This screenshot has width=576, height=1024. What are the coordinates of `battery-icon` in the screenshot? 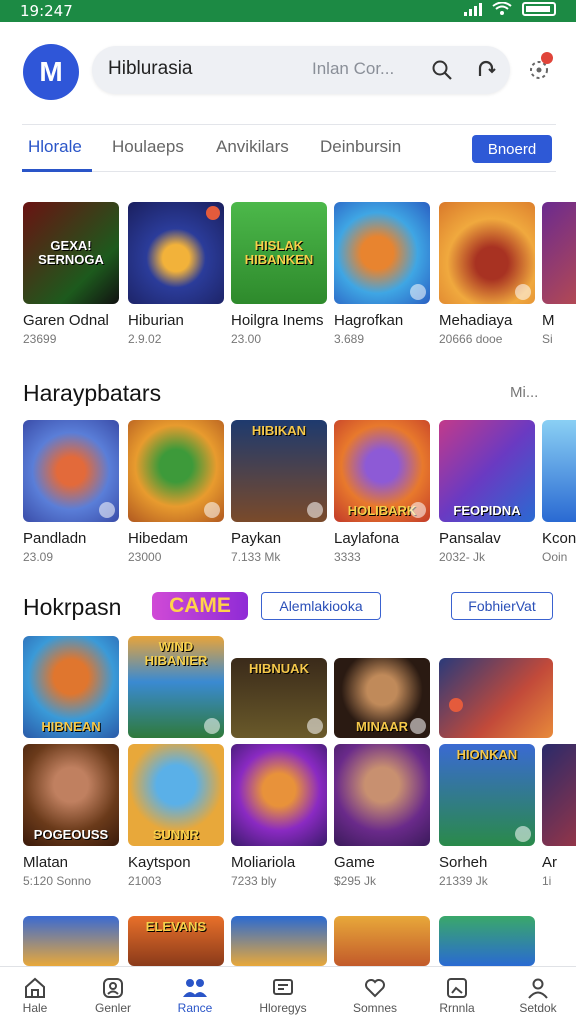 It's located at (539, 9).